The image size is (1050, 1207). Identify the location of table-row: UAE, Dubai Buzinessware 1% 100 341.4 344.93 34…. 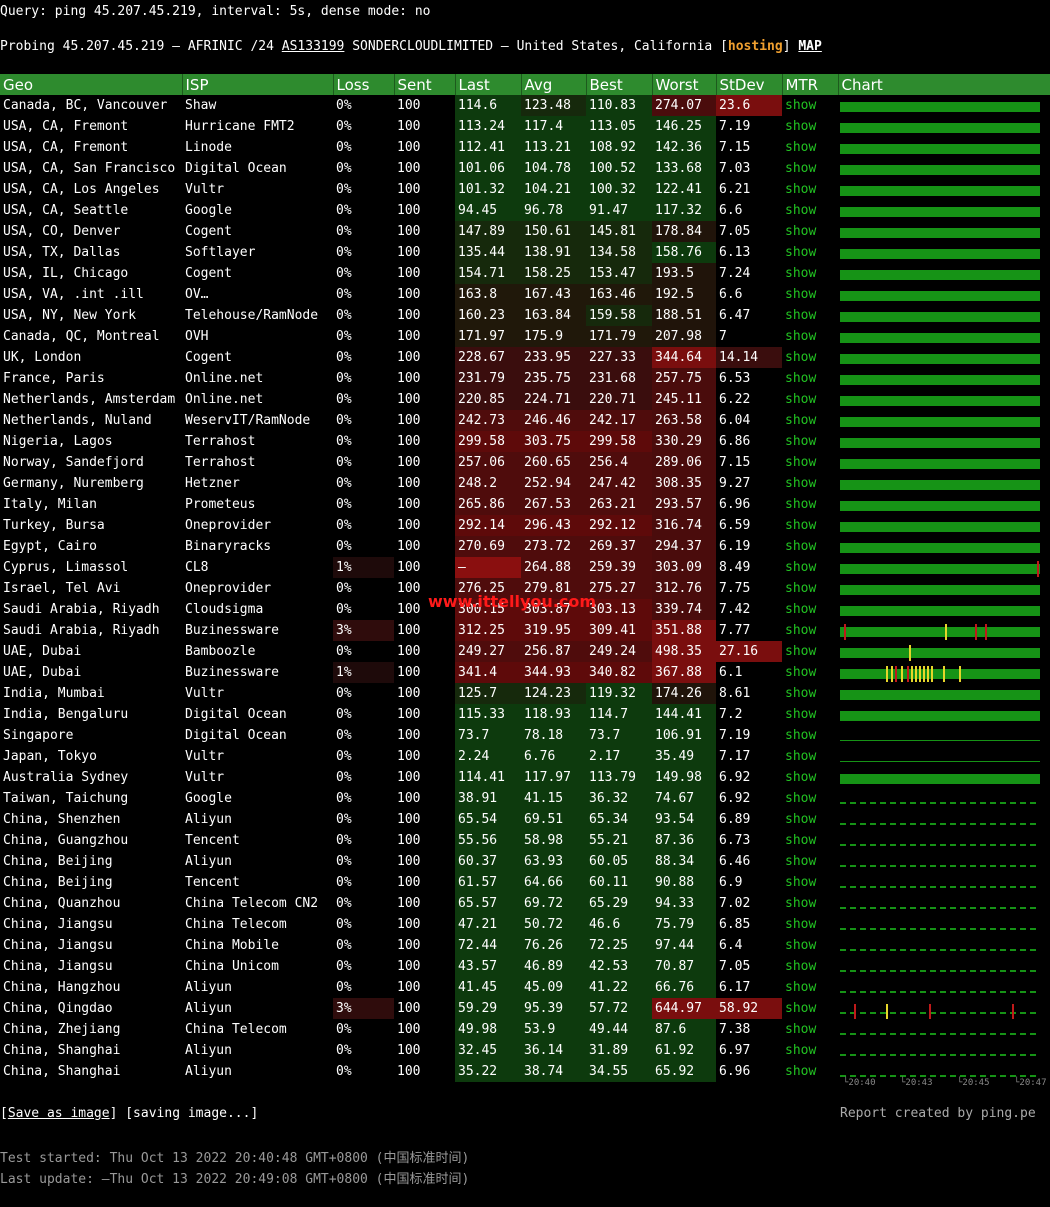
(525, 672).